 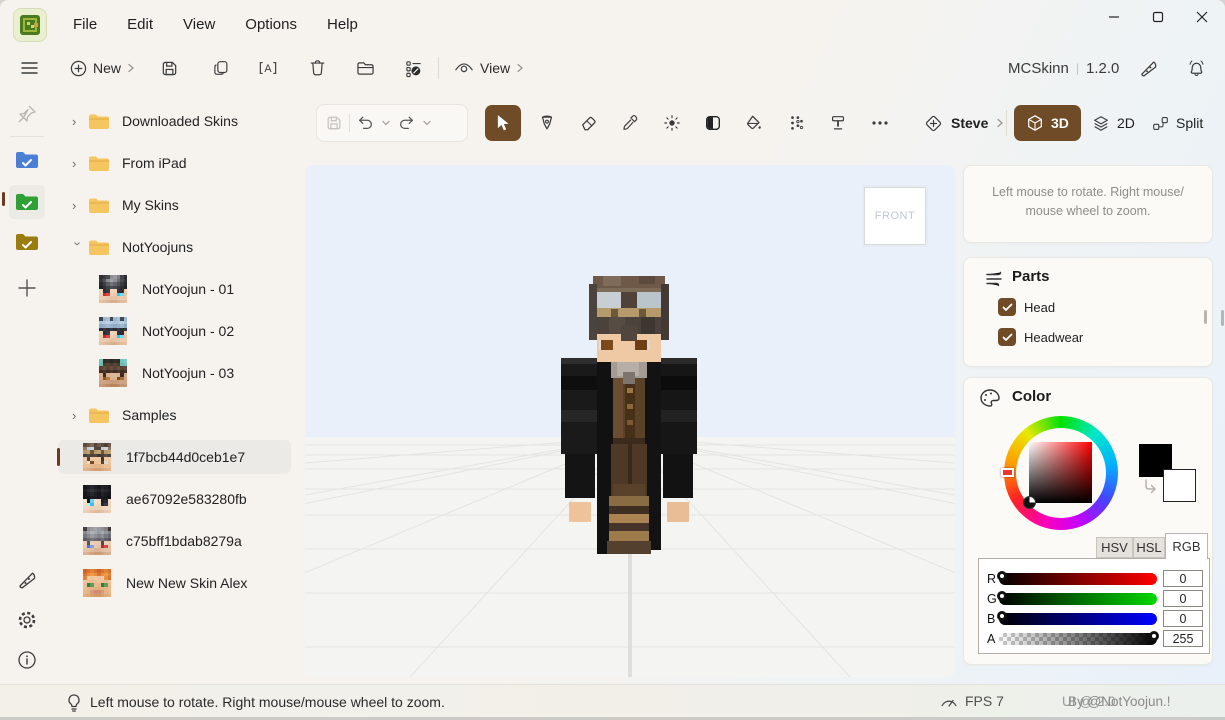 I want to click on dots-grid-icon, so click(x=797, y=123).